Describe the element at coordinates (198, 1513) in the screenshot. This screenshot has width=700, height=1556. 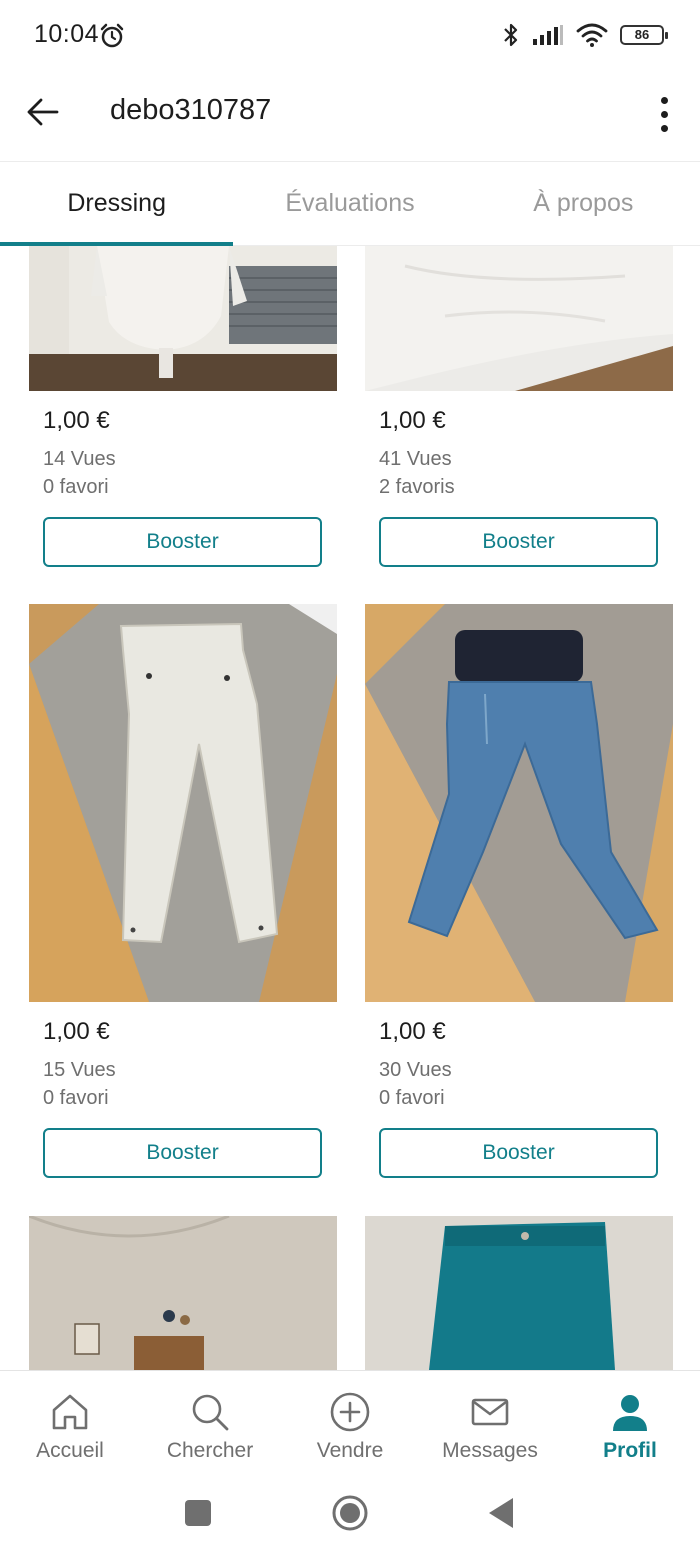
I see `recents-icon` at that location.